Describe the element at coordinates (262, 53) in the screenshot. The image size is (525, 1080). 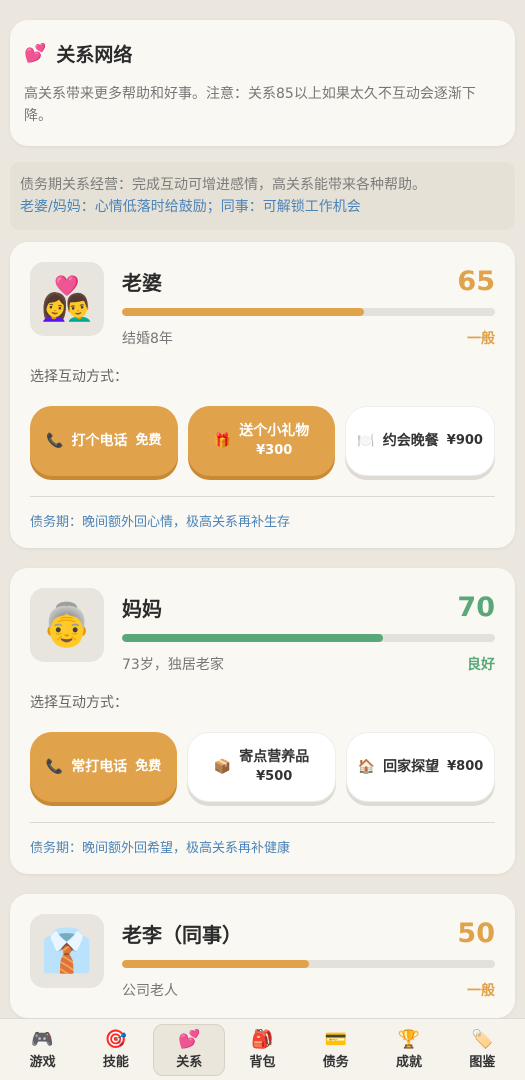
I see `intro-header: 💕 关系网络` at that location.